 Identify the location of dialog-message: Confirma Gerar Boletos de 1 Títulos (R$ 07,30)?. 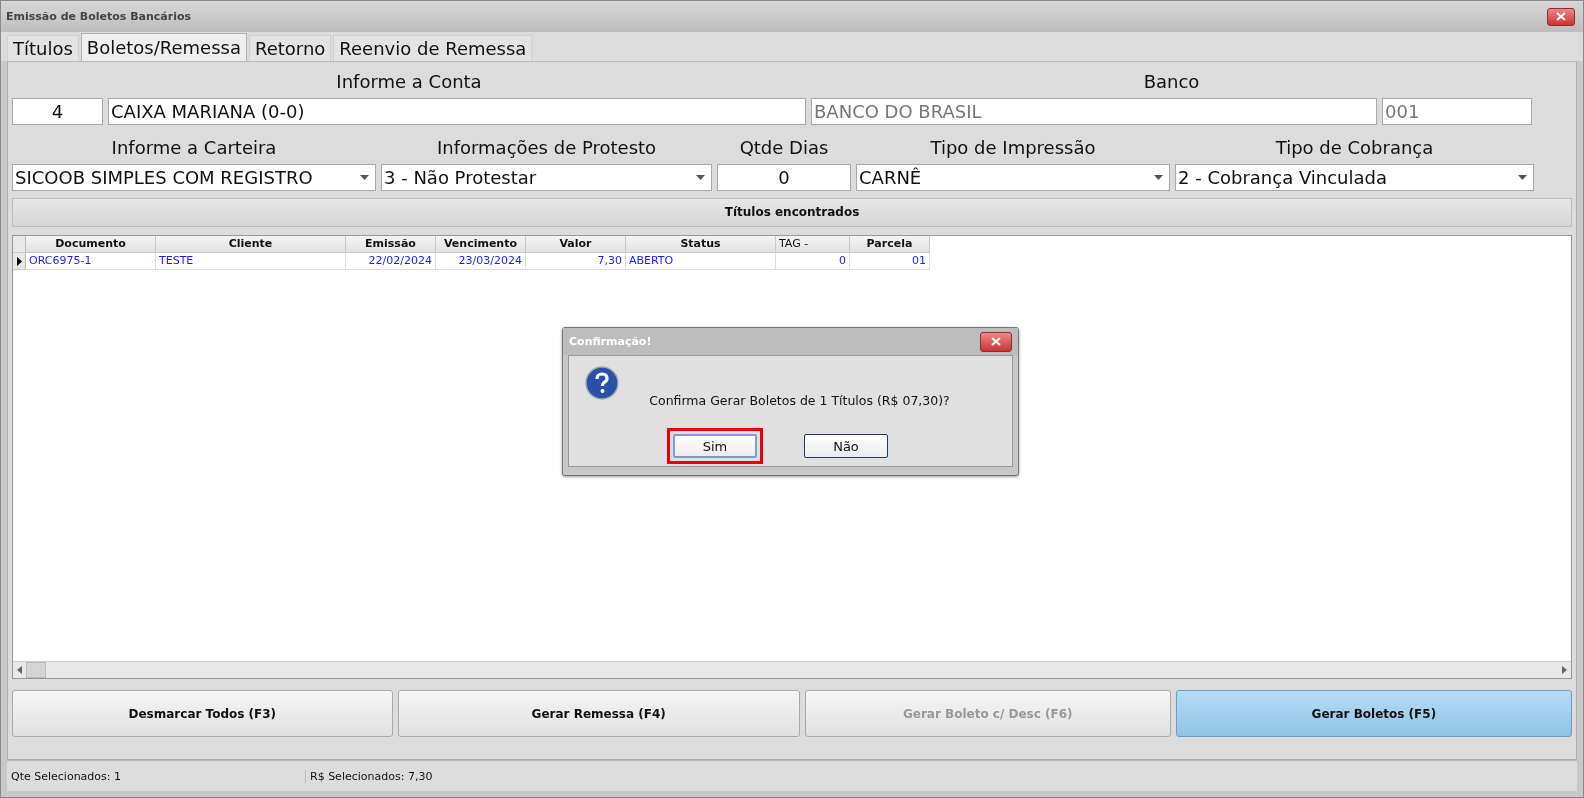
(799, 400).